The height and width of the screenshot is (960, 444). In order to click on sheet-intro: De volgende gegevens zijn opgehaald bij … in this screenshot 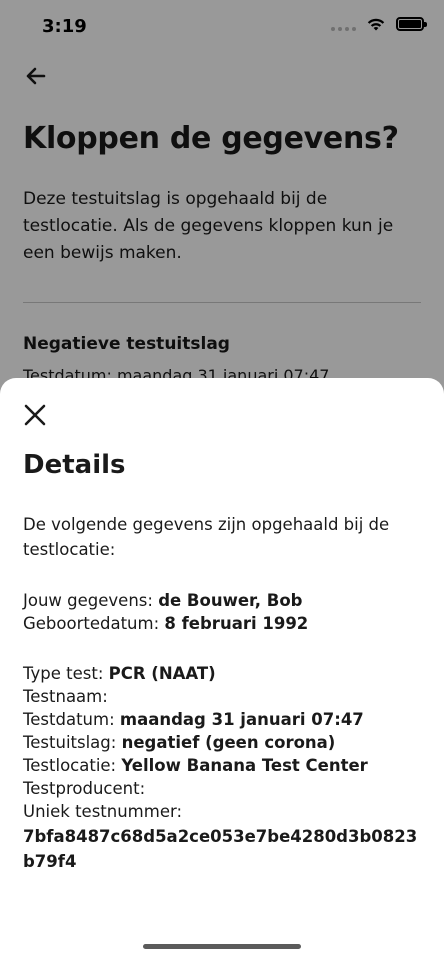, I will do `click(206, 537)`.